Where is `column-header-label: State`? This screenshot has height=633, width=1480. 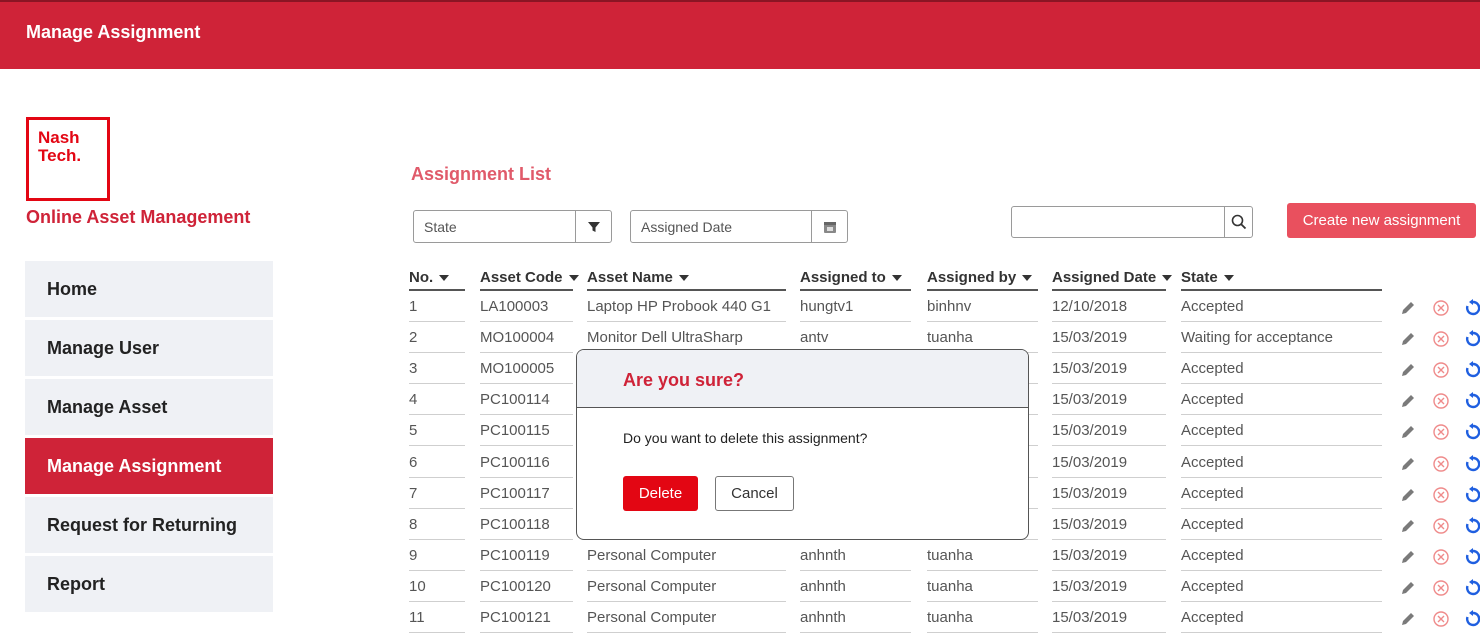 column-header-label: State is located at coordinates (1199, 277).